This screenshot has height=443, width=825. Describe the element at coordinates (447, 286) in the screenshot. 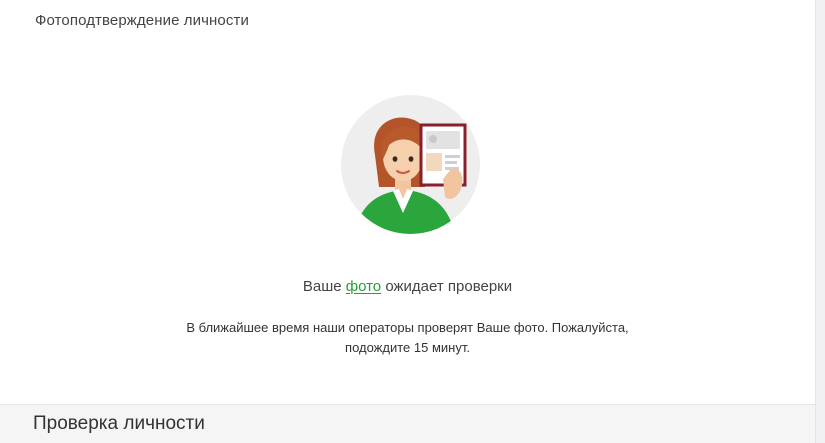

I see `status-suffix: ожидает проверки` at that location.